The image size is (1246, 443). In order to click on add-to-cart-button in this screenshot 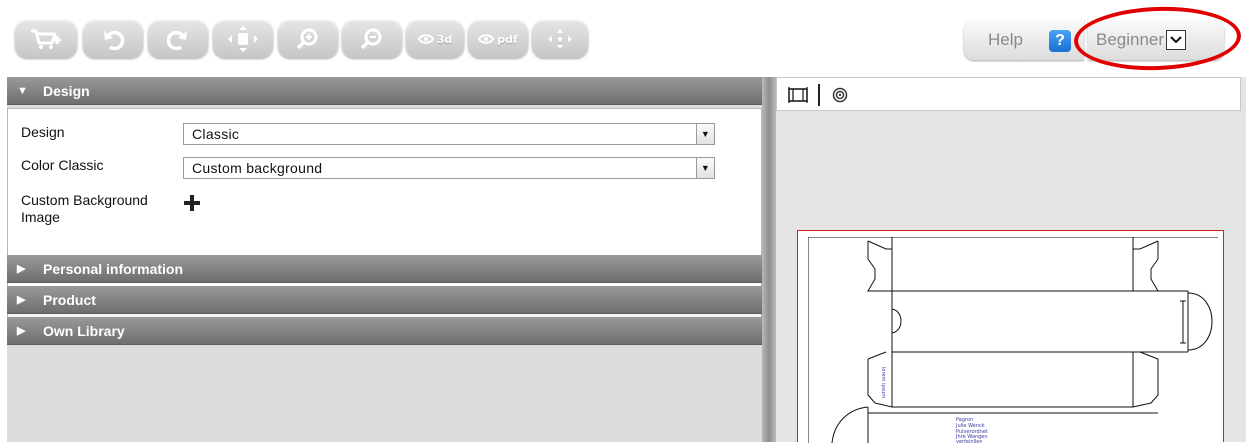, I will do `click(46, 39)`.